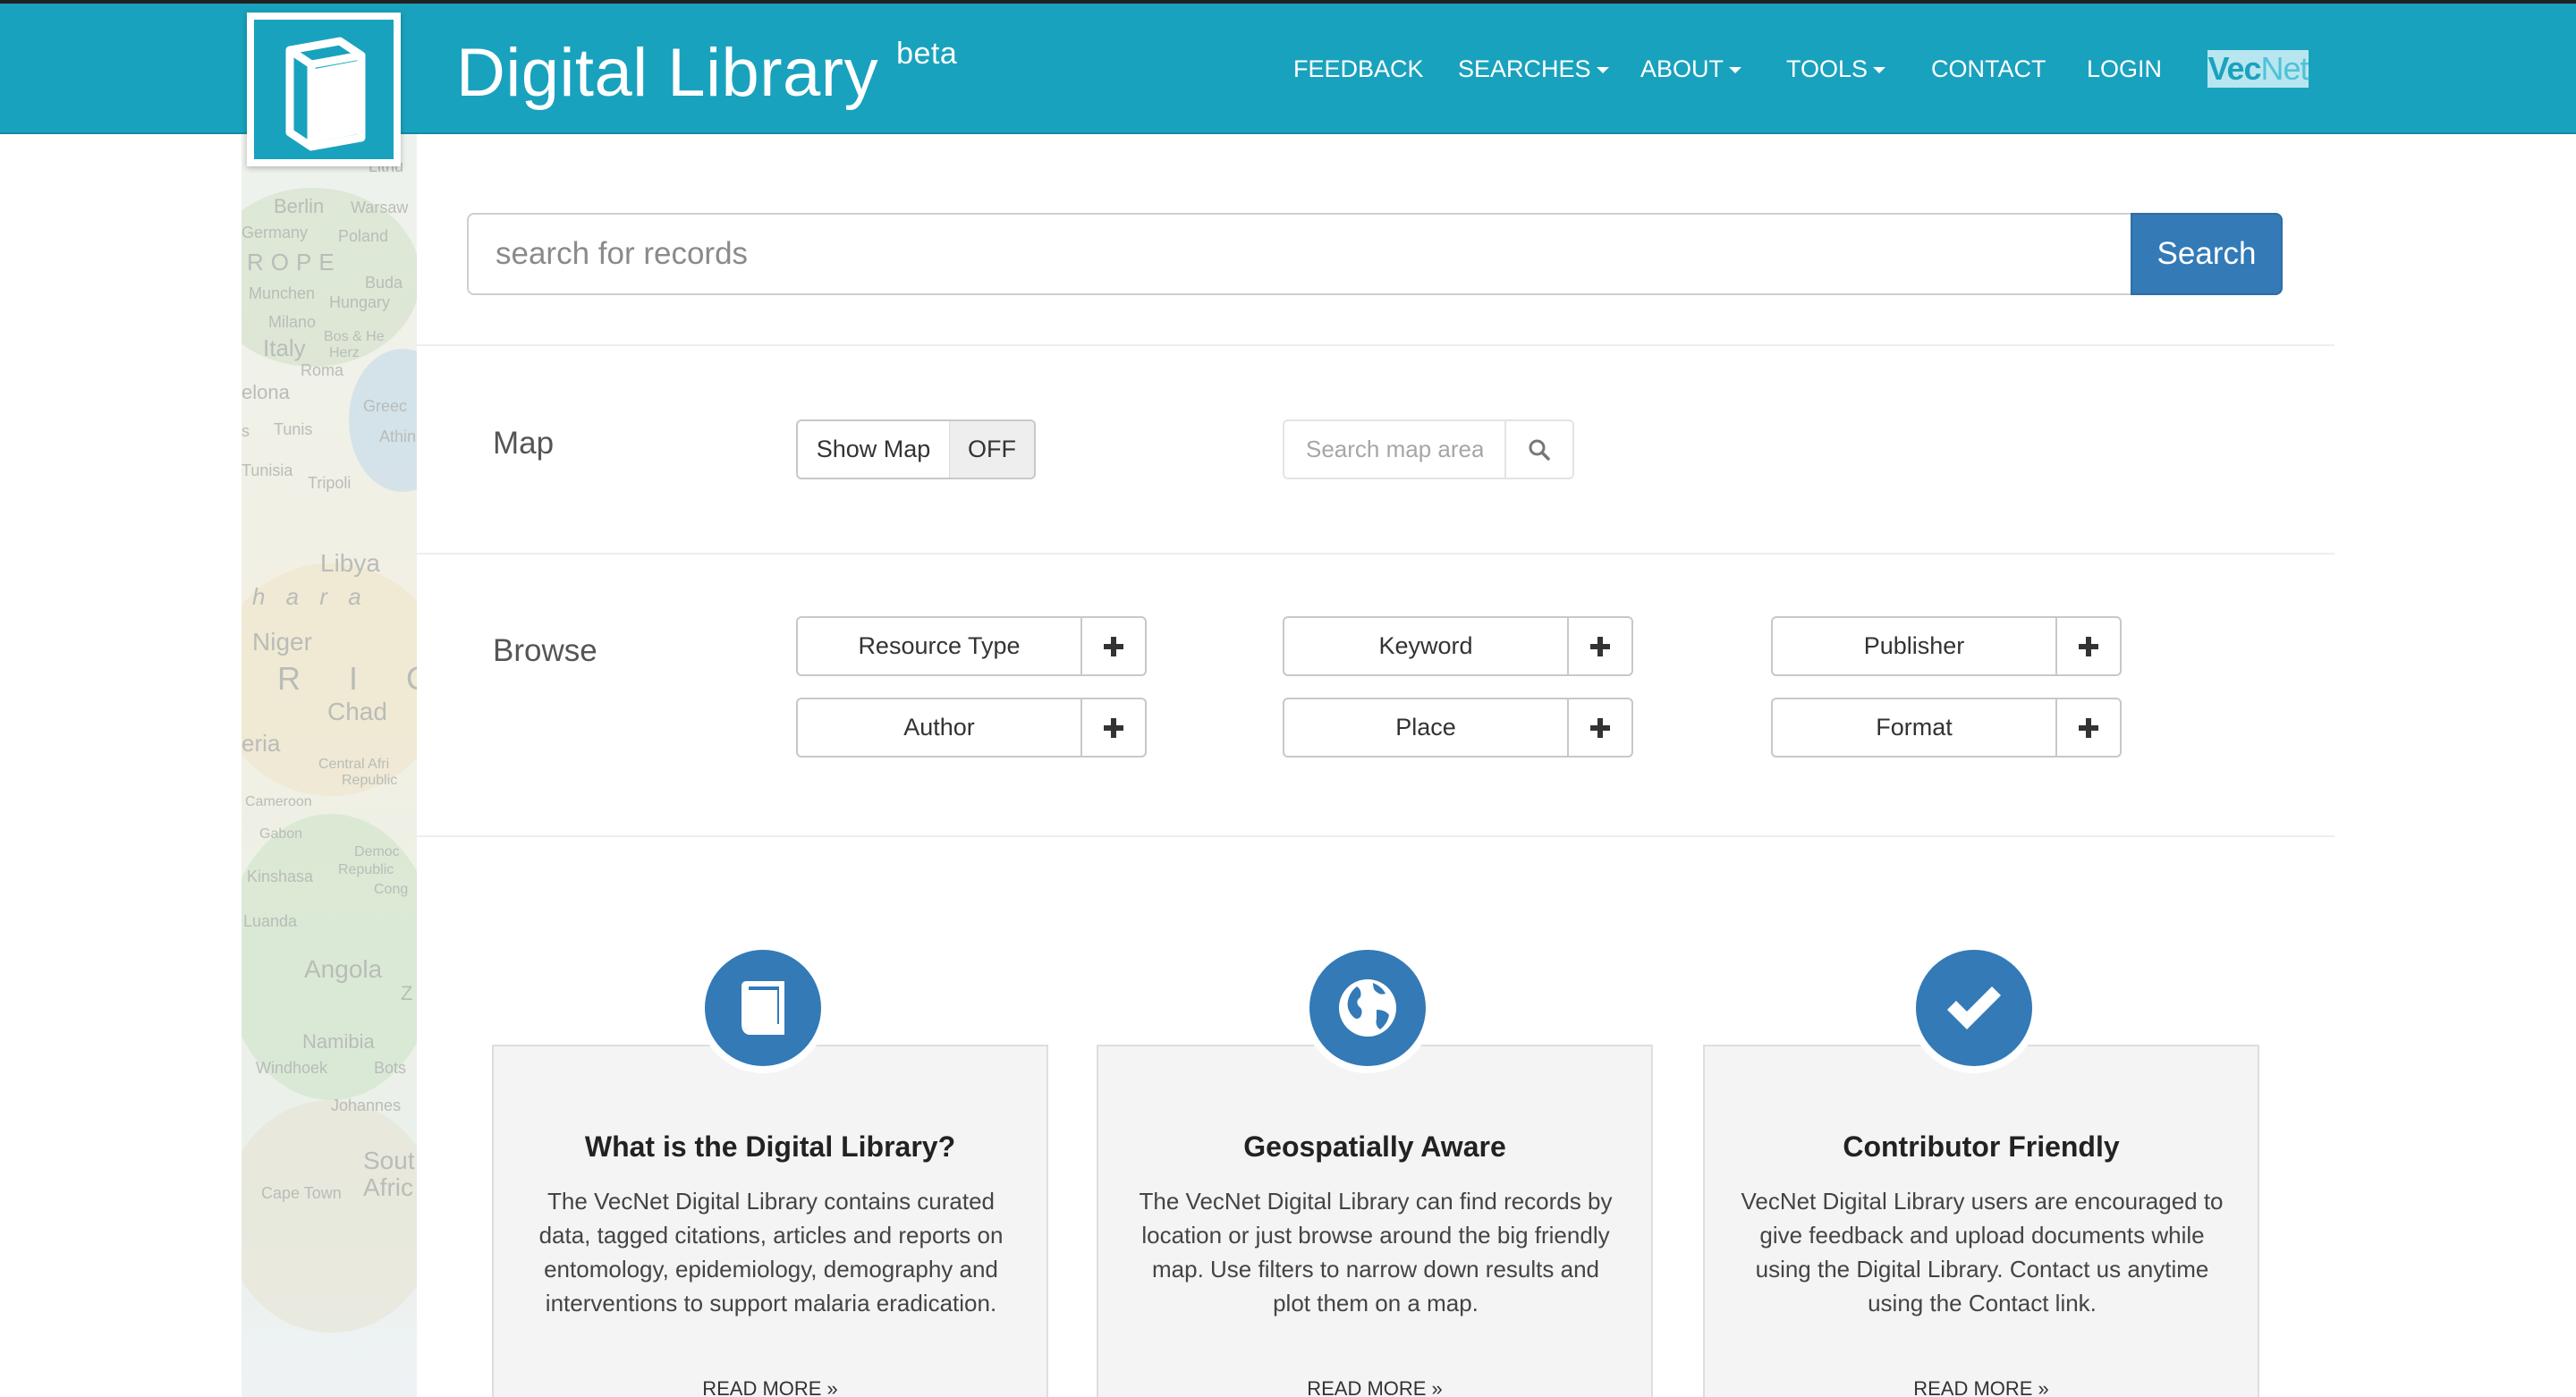 This screenshot has width=2576, height=1397. I want to click on map-place-label: Poland, so click(363, 236).